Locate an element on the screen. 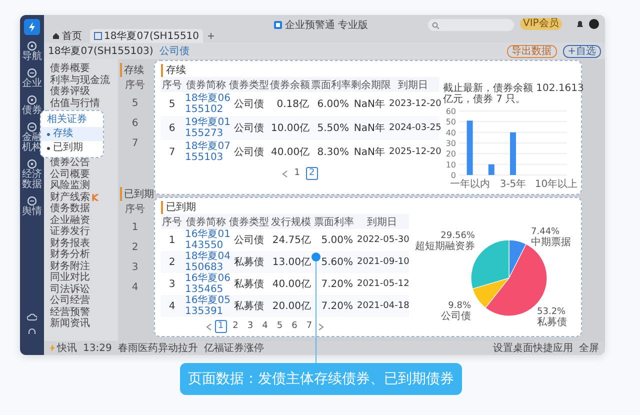 The image size is (640, 415). menu-heading: 相关证券 is located at coordinates (67, 120).